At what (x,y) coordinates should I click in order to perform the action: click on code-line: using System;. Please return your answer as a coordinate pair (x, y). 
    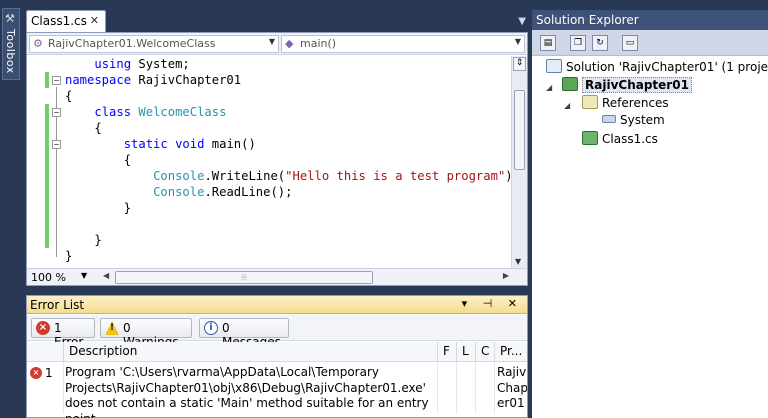
    Looking at the image, I should click on (127, 64).